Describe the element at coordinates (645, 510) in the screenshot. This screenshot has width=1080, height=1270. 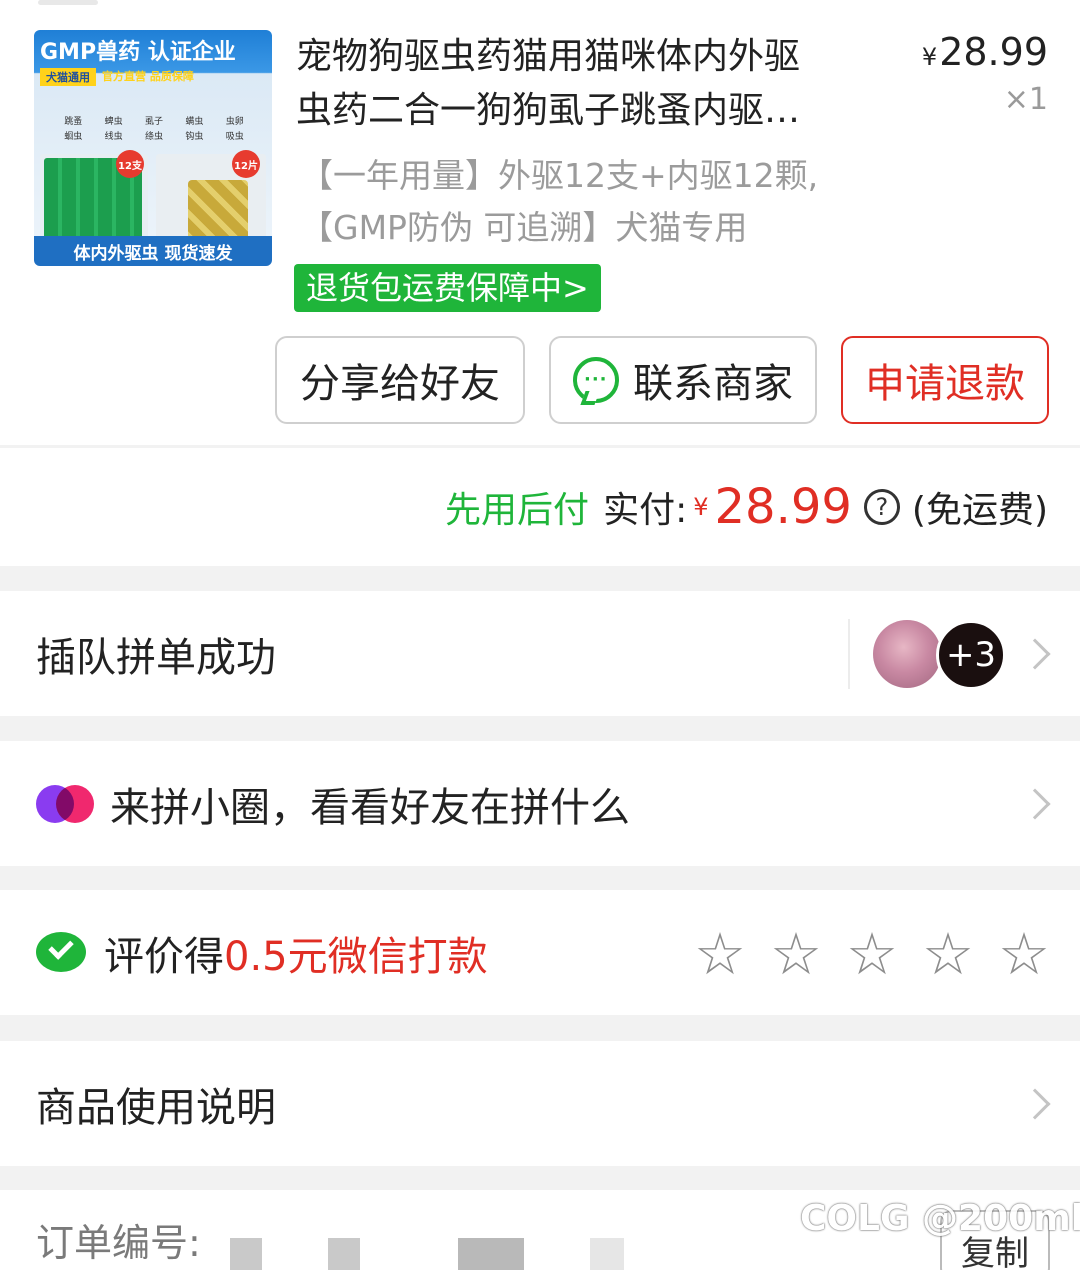
I see `paid-label: 实付:` at that location.